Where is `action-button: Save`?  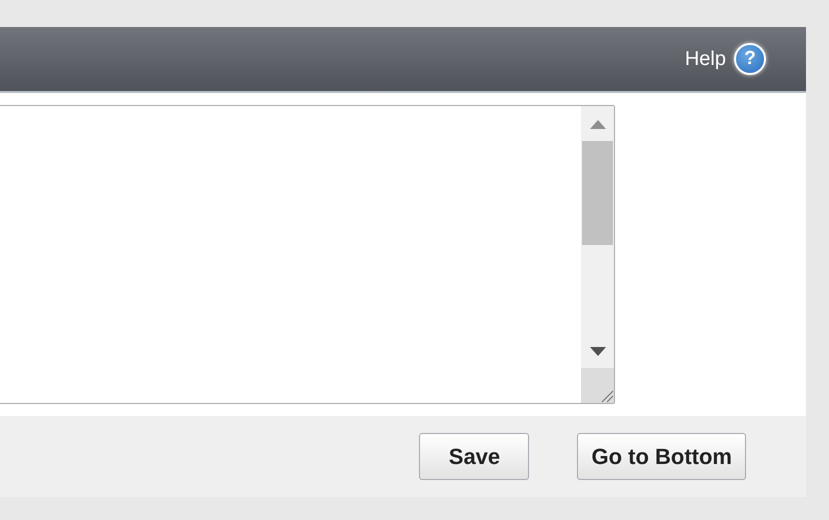 action-button: Save is located at coordinates (474, 456).